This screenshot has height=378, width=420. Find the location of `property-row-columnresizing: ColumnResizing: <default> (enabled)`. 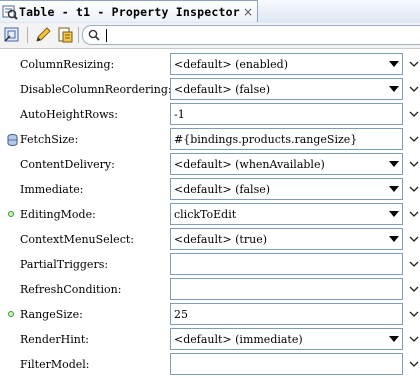

property-row-columnresizing: ColumnResizing: <default> (enabled) is located at coordinates (210, 65).